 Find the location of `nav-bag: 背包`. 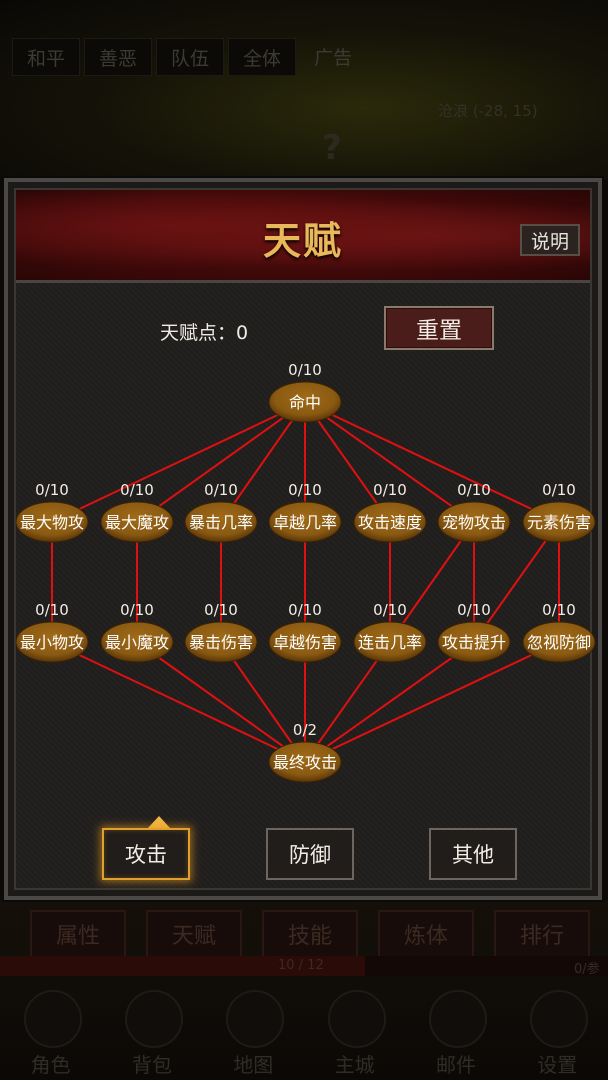

nav-bag: 背包 is located at coordinates (152, 1032).